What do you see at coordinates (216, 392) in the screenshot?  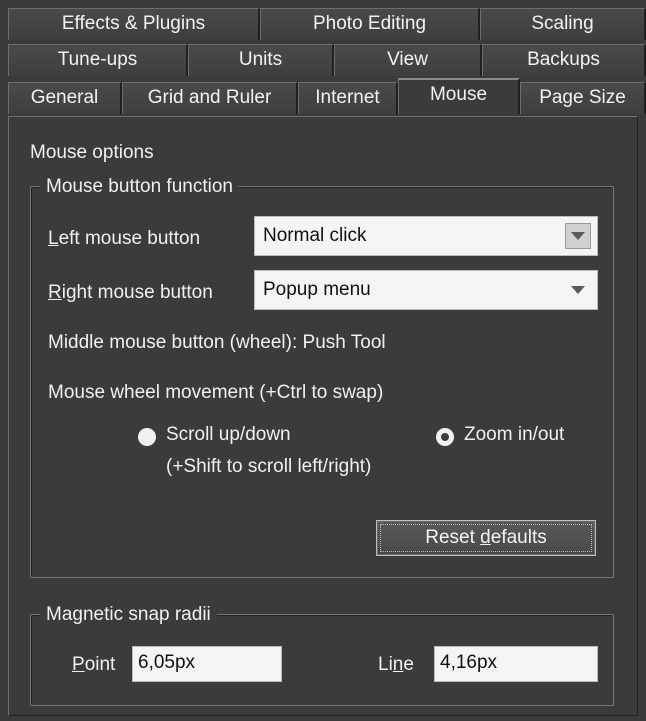 I see `mouse-wheel-movement-label: Mouse wheel movement (+Ctrl to swap)` at bounding box center [216, 392].